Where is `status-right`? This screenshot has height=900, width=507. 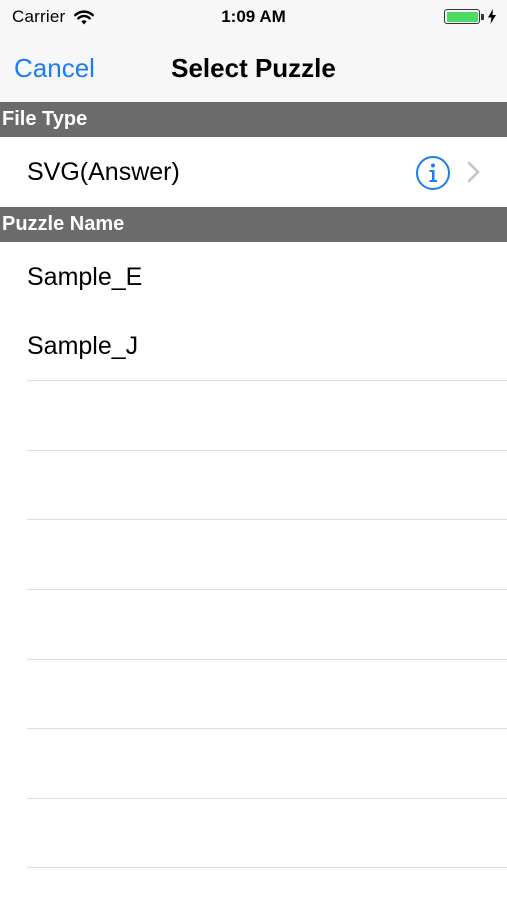
status-right is located at coordinates (470, 16).